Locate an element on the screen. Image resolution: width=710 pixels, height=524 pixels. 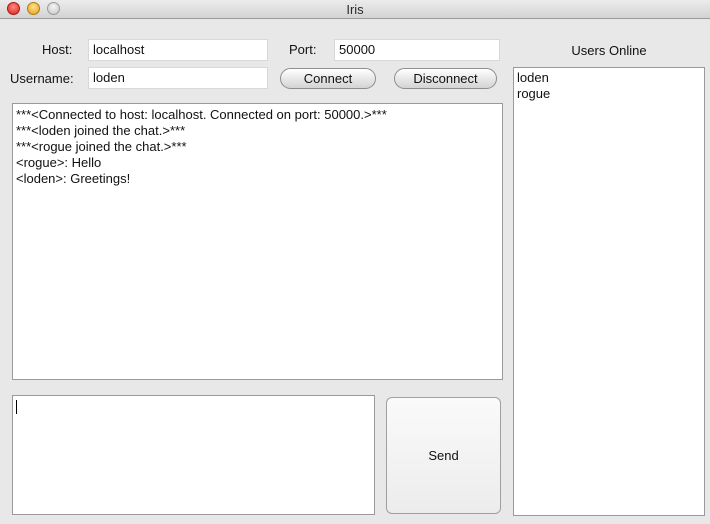
window-title: Iris is located at coordinates (355, 9).